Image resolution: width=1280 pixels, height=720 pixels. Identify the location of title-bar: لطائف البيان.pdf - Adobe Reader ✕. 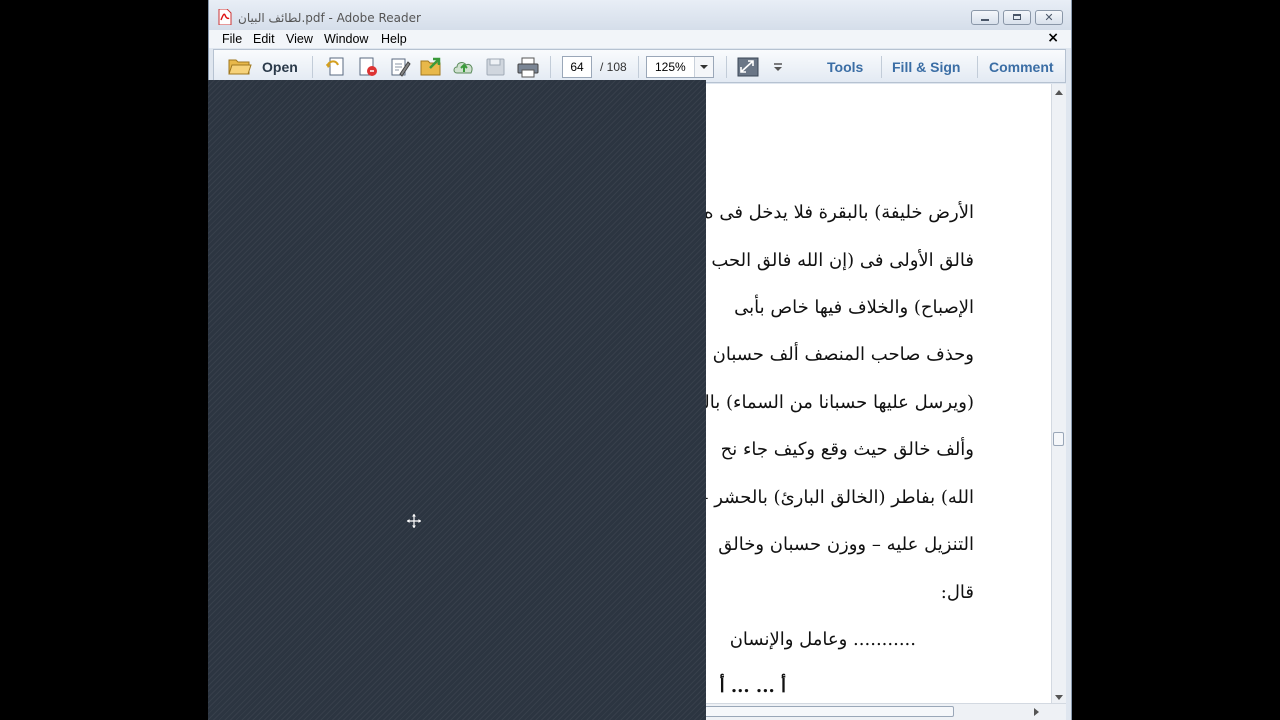
(640, 15).